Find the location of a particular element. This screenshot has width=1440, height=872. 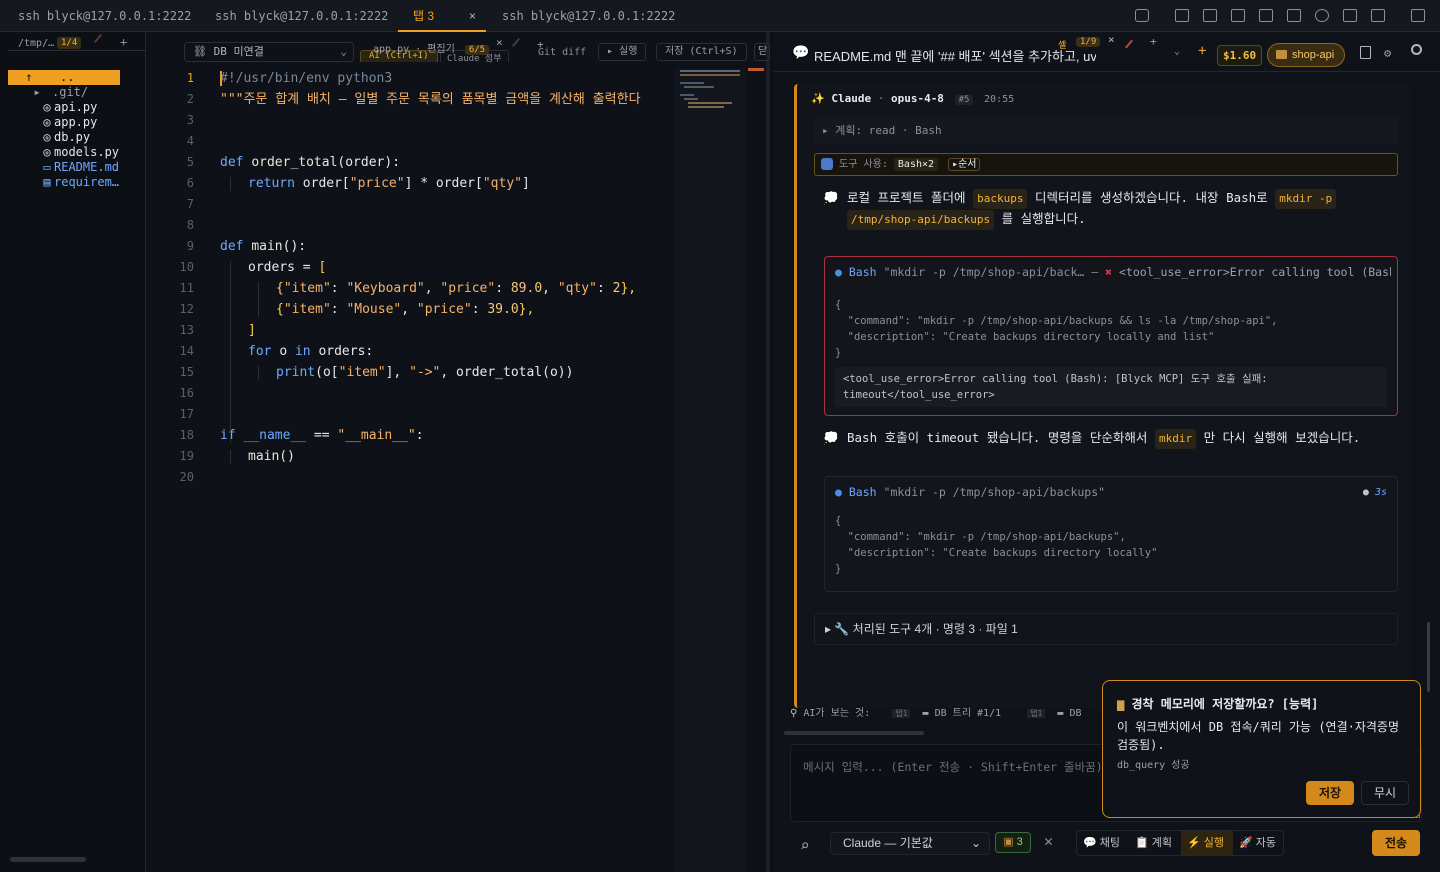

order-toggle: ▸순서 is located at coordinates (964, 164).